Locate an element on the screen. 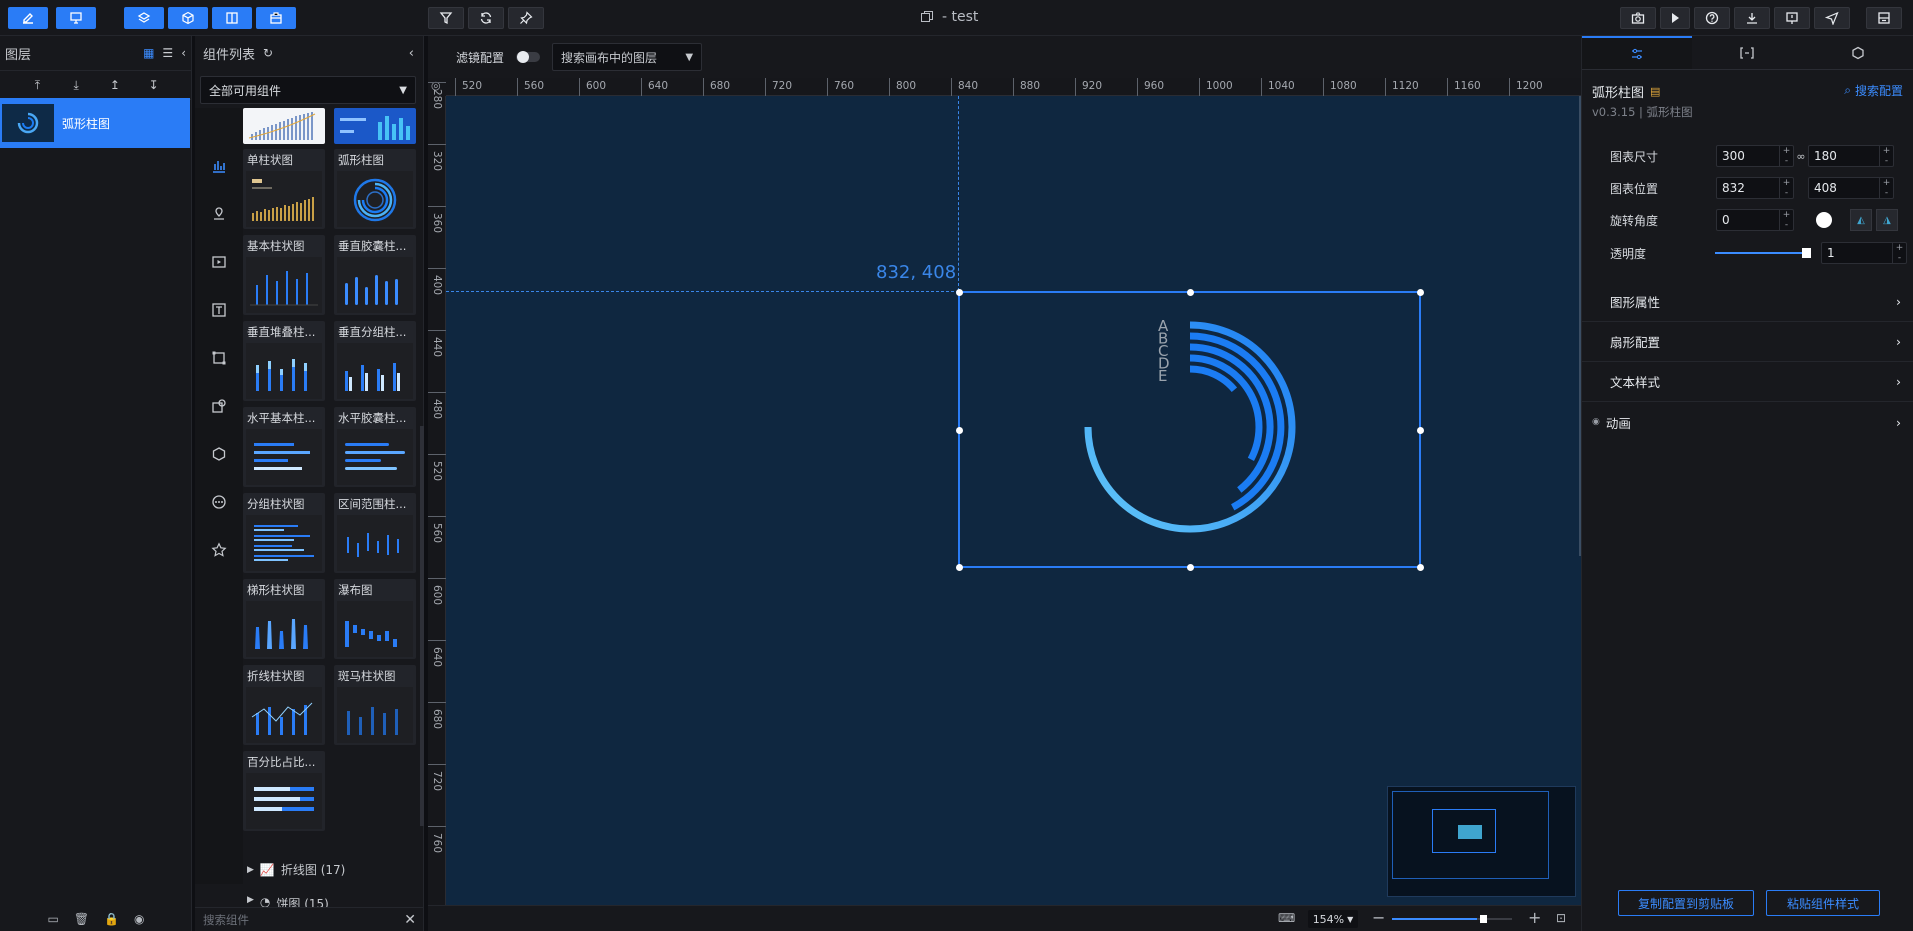  section-shape-props: 图形属性 › is located at coordinates (1747, 302).